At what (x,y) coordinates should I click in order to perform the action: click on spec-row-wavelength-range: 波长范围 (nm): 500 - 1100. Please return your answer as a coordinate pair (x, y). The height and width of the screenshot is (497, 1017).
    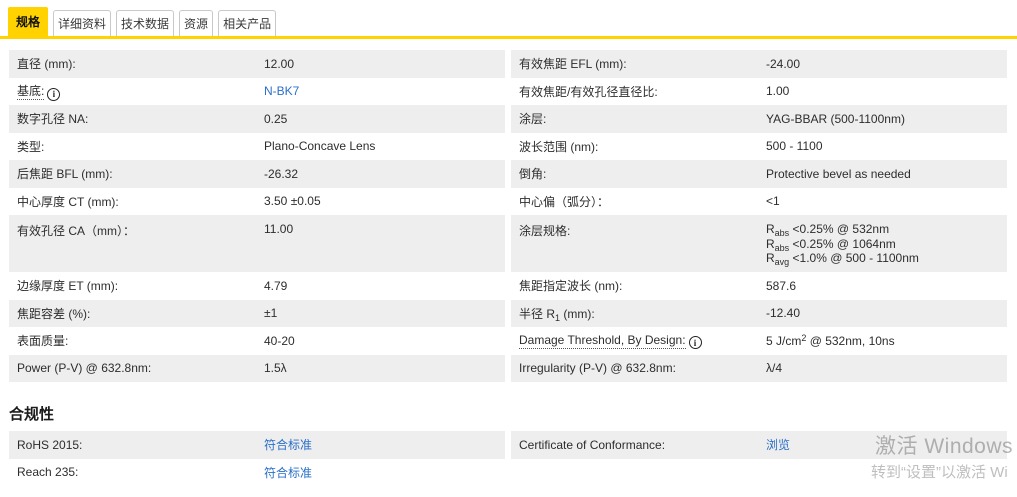
    Looking at the image, I should click on (759, 147).